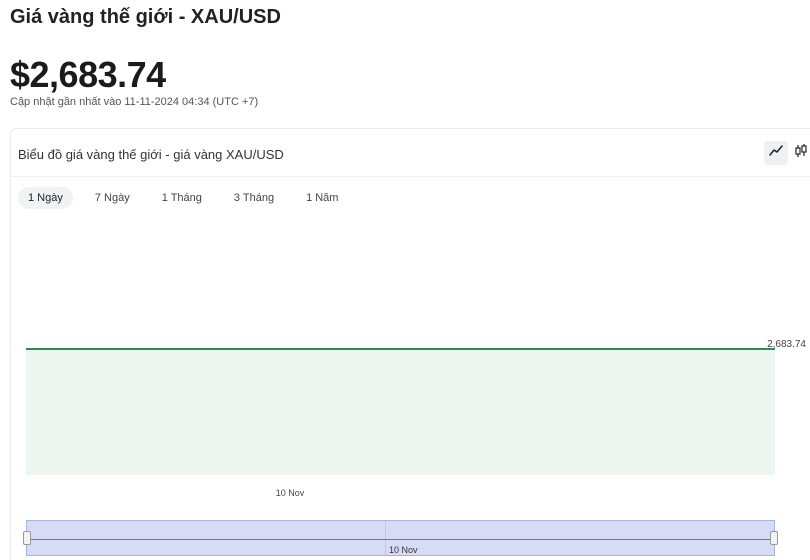 This screenshot has height=560, width=810. I want to click on range-tab-3-months: 3 Tháng, so click(254, 198).